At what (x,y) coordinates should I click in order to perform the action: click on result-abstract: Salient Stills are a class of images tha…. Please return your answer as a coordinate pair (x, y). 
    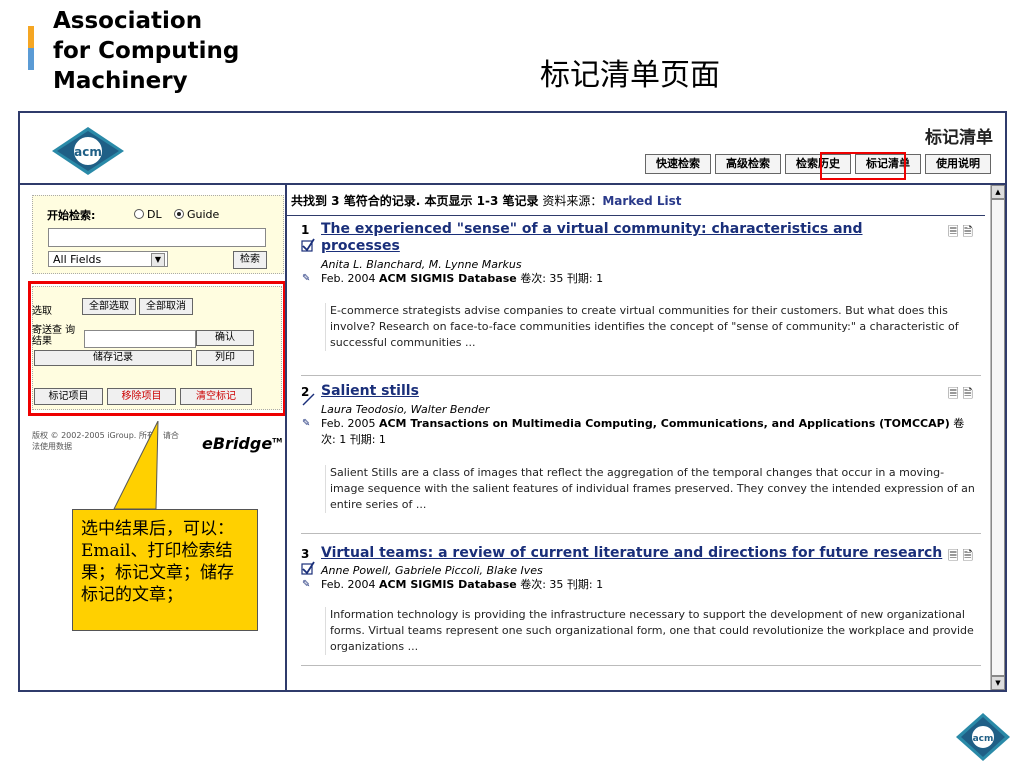
    Looking at the image, I should click on (651, 489).